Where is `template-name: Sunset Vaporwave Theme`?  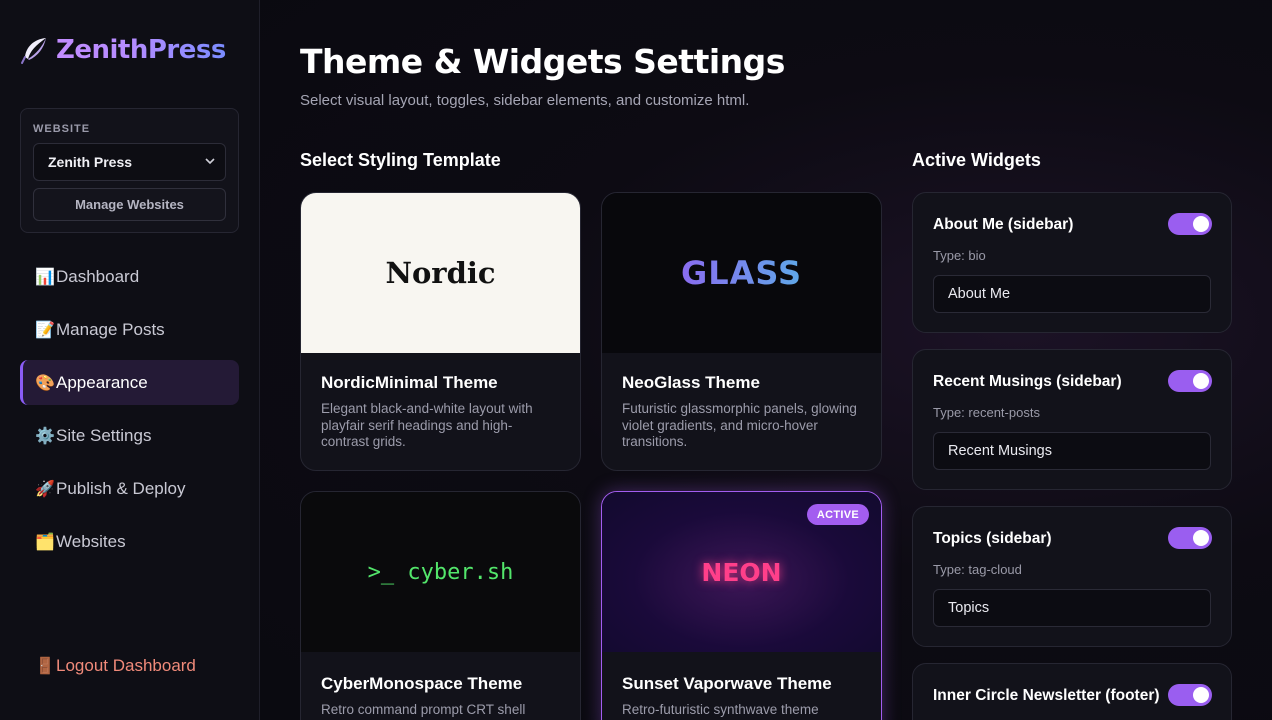
template-name: Sunset Vaporwave Theme is located at coordinates (727, 683).